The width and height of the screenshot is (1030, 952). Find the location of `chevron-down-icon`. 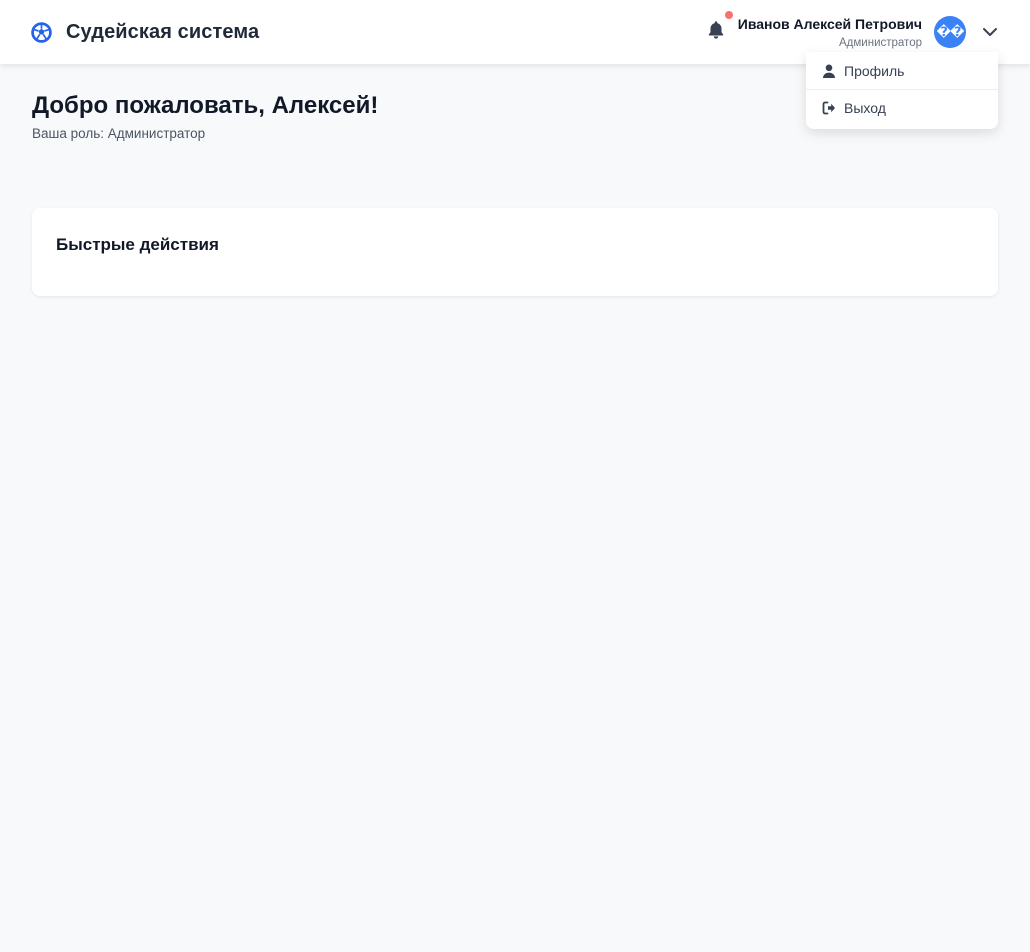

chevron-down-icon is located at coordinates (990, 32).